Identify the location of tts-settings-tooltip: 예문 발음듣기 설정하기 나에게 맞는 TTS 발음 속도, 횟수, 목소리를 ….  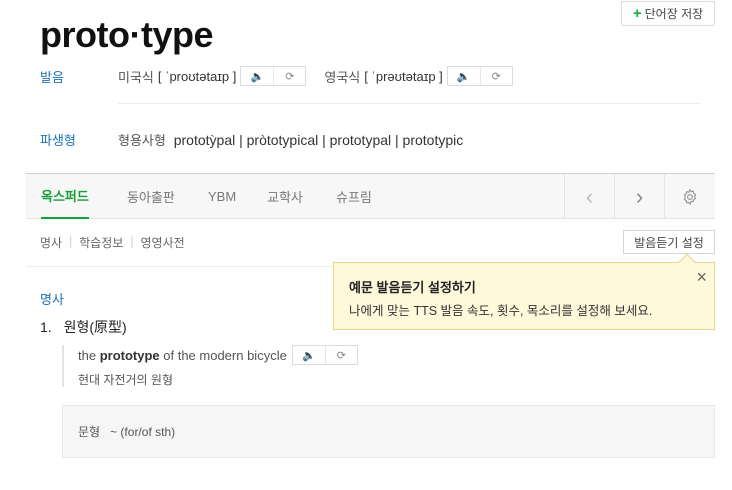
(524, 291).